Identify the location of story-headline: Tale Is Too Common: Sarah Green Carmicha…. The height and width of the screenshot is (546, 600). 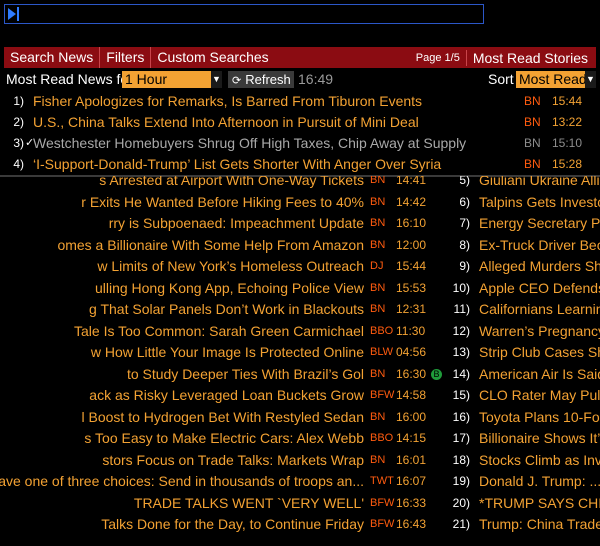
(219, 332).